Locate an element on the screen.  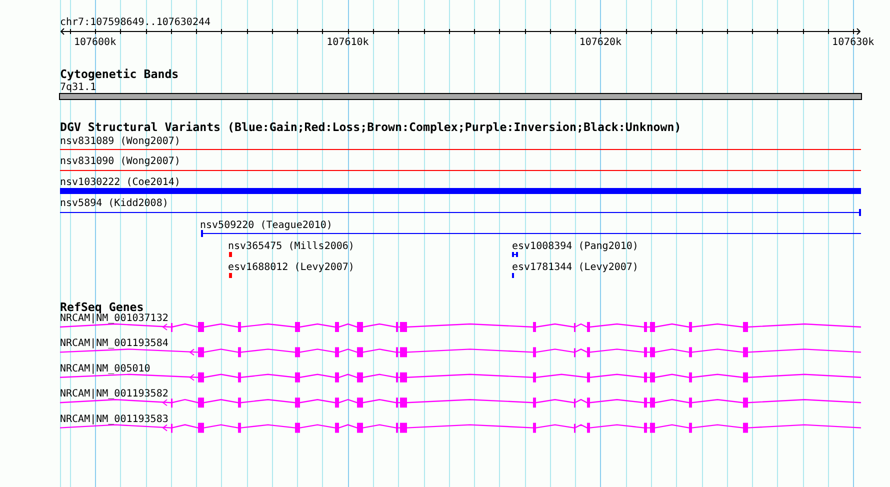
transcript-label: NRCAM|NM_001037132 is located at coordinates (114, 318).